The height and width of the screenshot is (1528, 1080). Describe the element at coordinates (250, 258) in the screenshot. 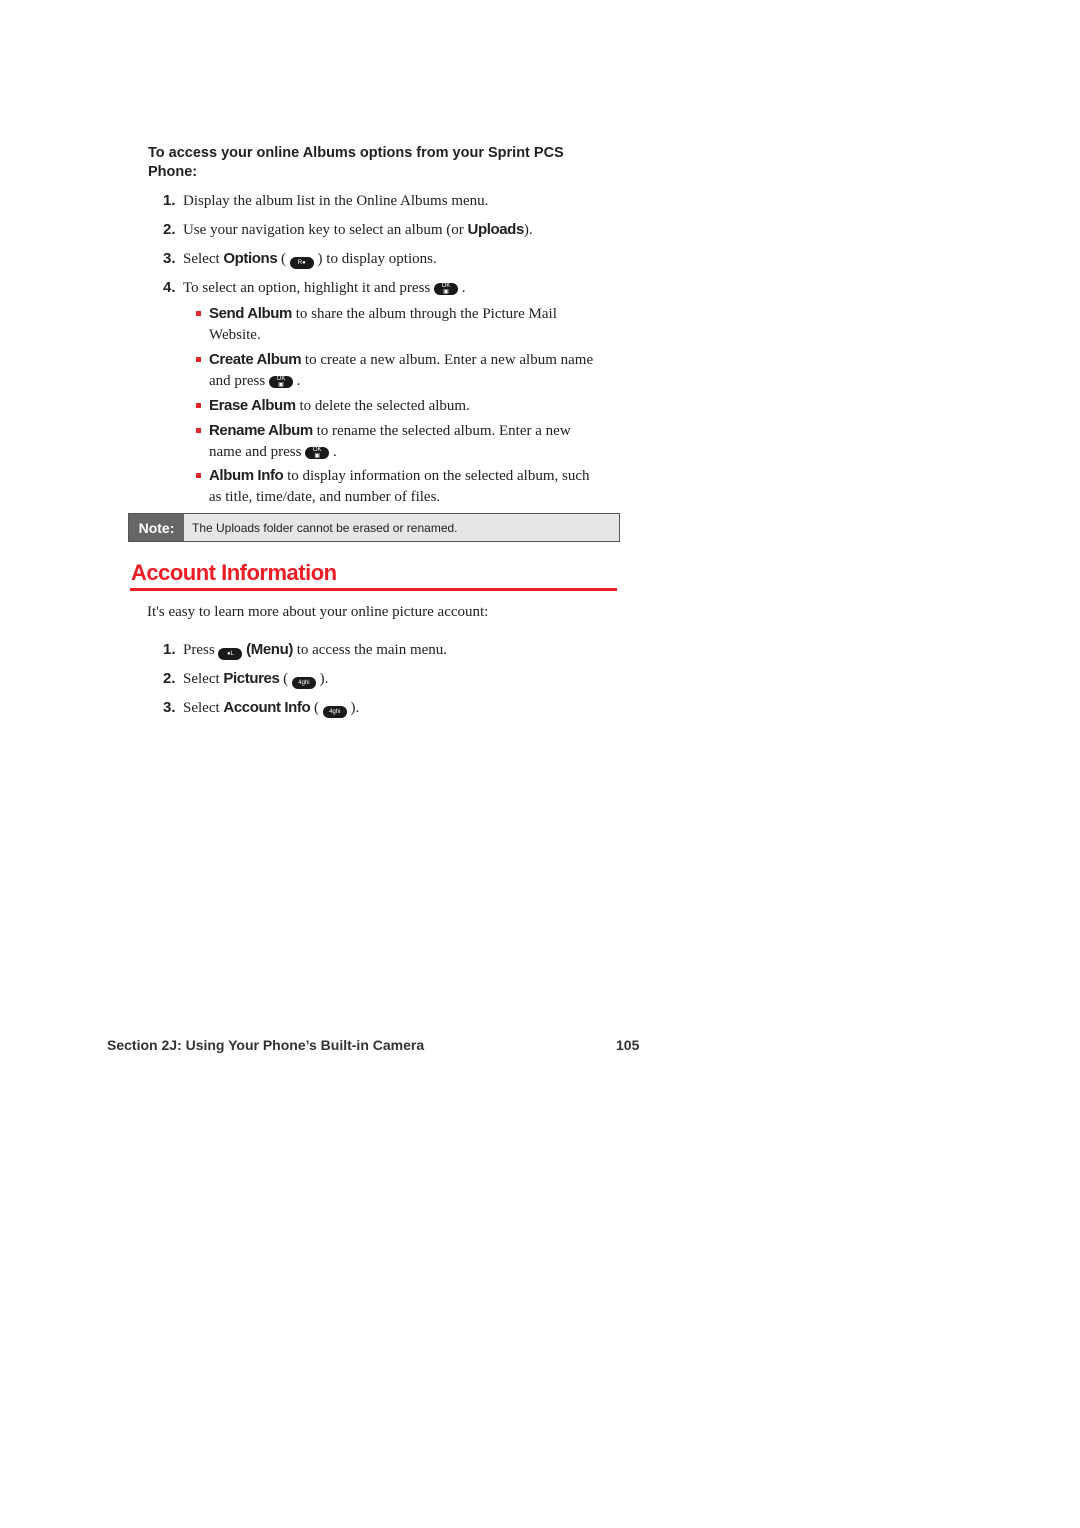

I see `options-term: Options` at that location.